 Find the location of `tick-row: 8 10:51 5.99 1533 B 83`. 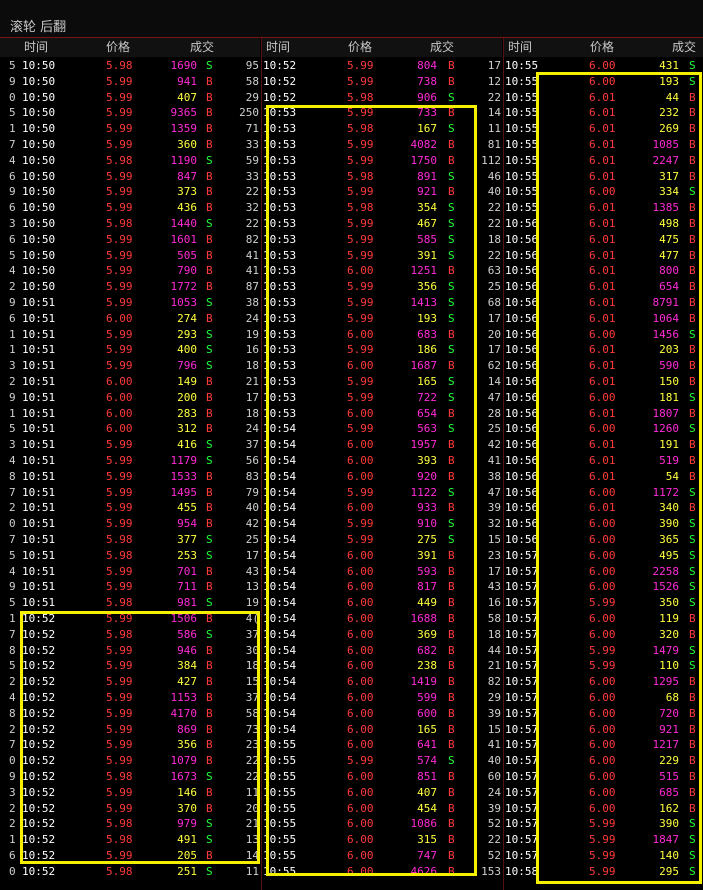

tick-row: 8 10:51 5.99 1533 B 83 is located at coordinates (130, 477).